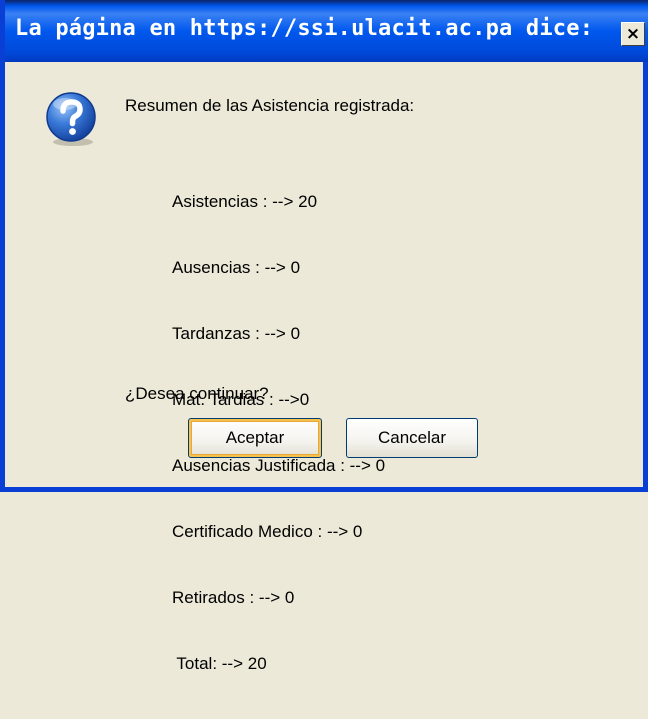 The image size is (648, 719). Describe the element at coordinates (233, 597) in the screenshot. I see `summary-line: Retirados : --> 0` at that location.